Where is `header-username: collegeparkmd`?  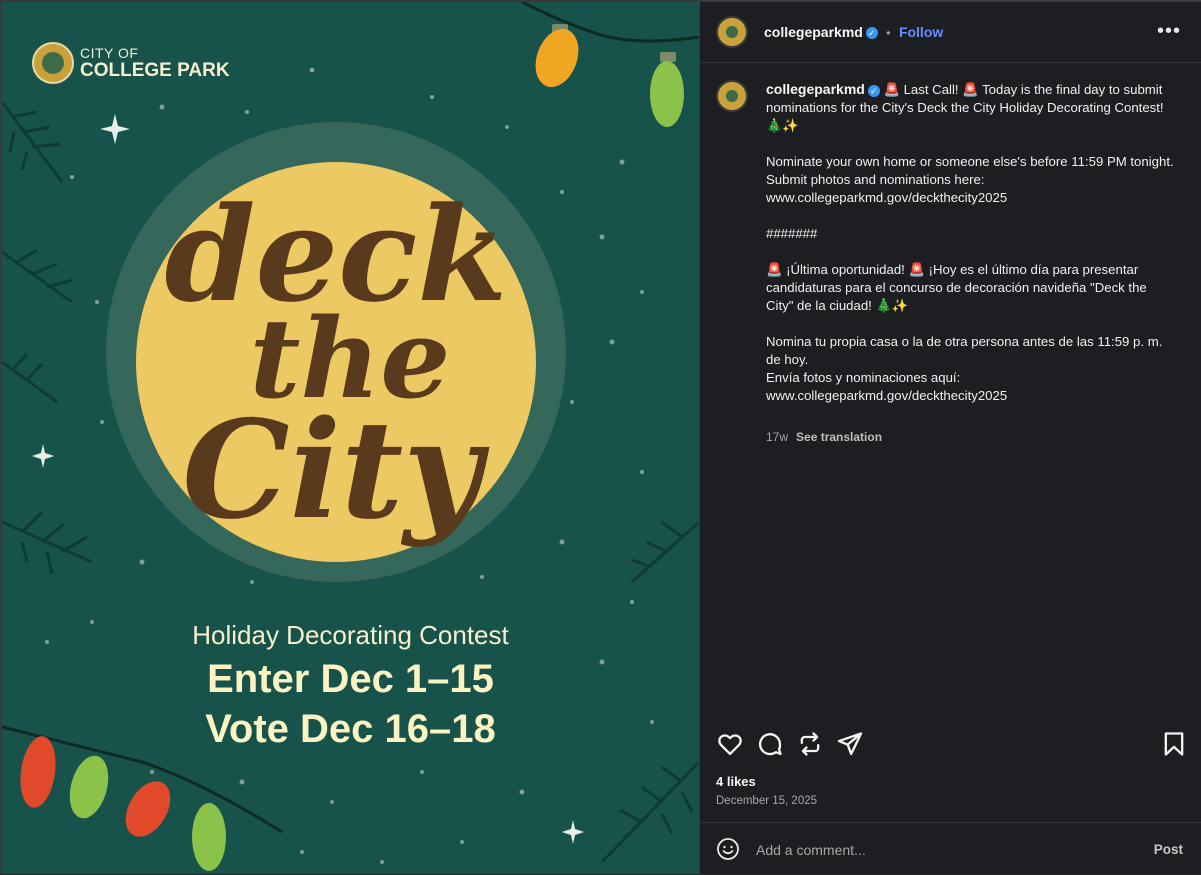
header-username: collegeparkmd is located at coordinates (813, 32).